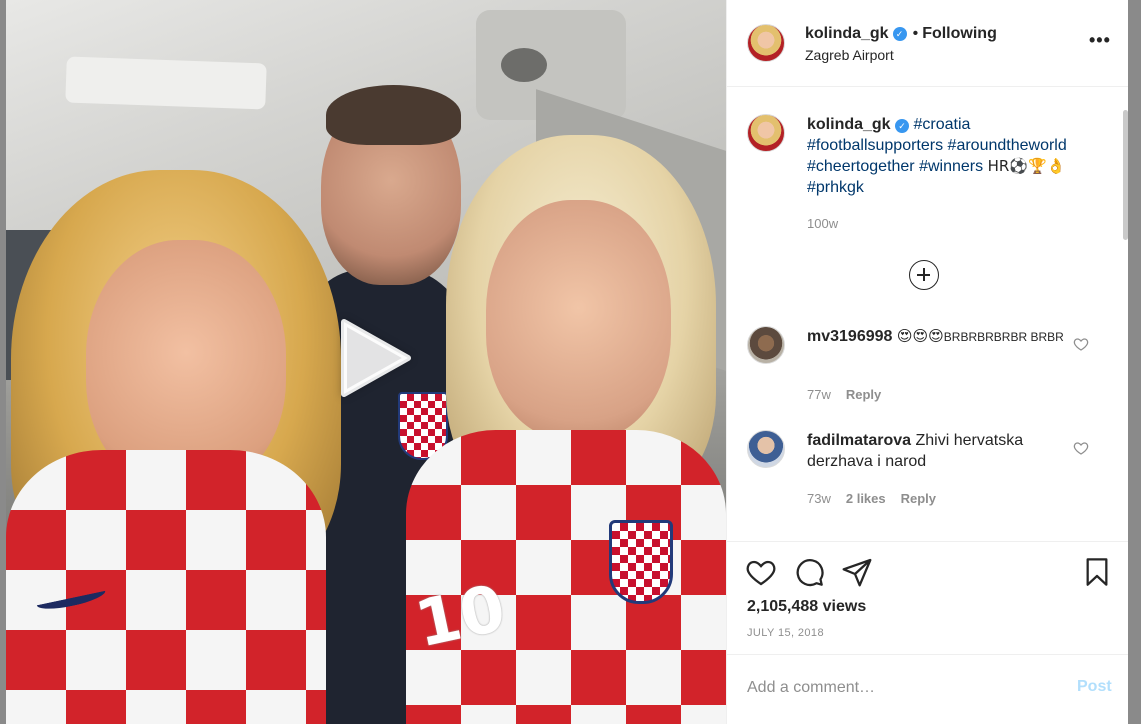  Describe the element at coordinates (822, 223) in the screenshot. I see `caption-timestamp: 100w` at that location.